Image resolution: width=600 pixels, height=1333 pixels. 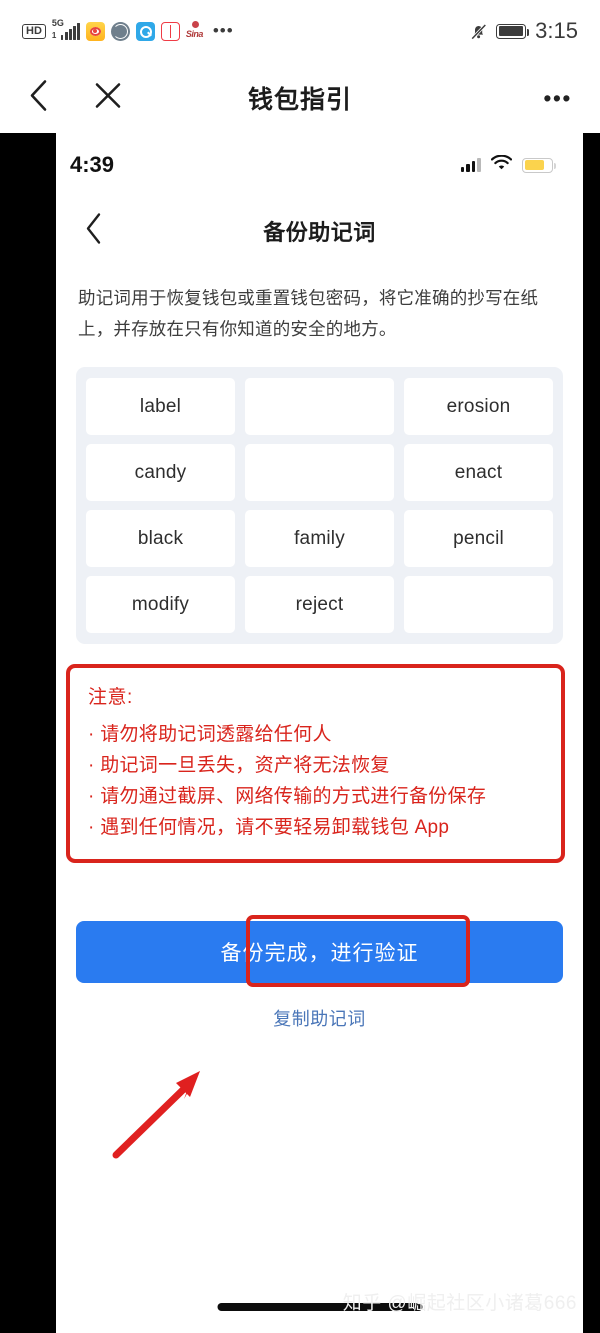 What do you see at coordinates (478, 406) in the screenshot?
I see `mnemonic-word-cell: erosion` at bounding box center [478, 406].